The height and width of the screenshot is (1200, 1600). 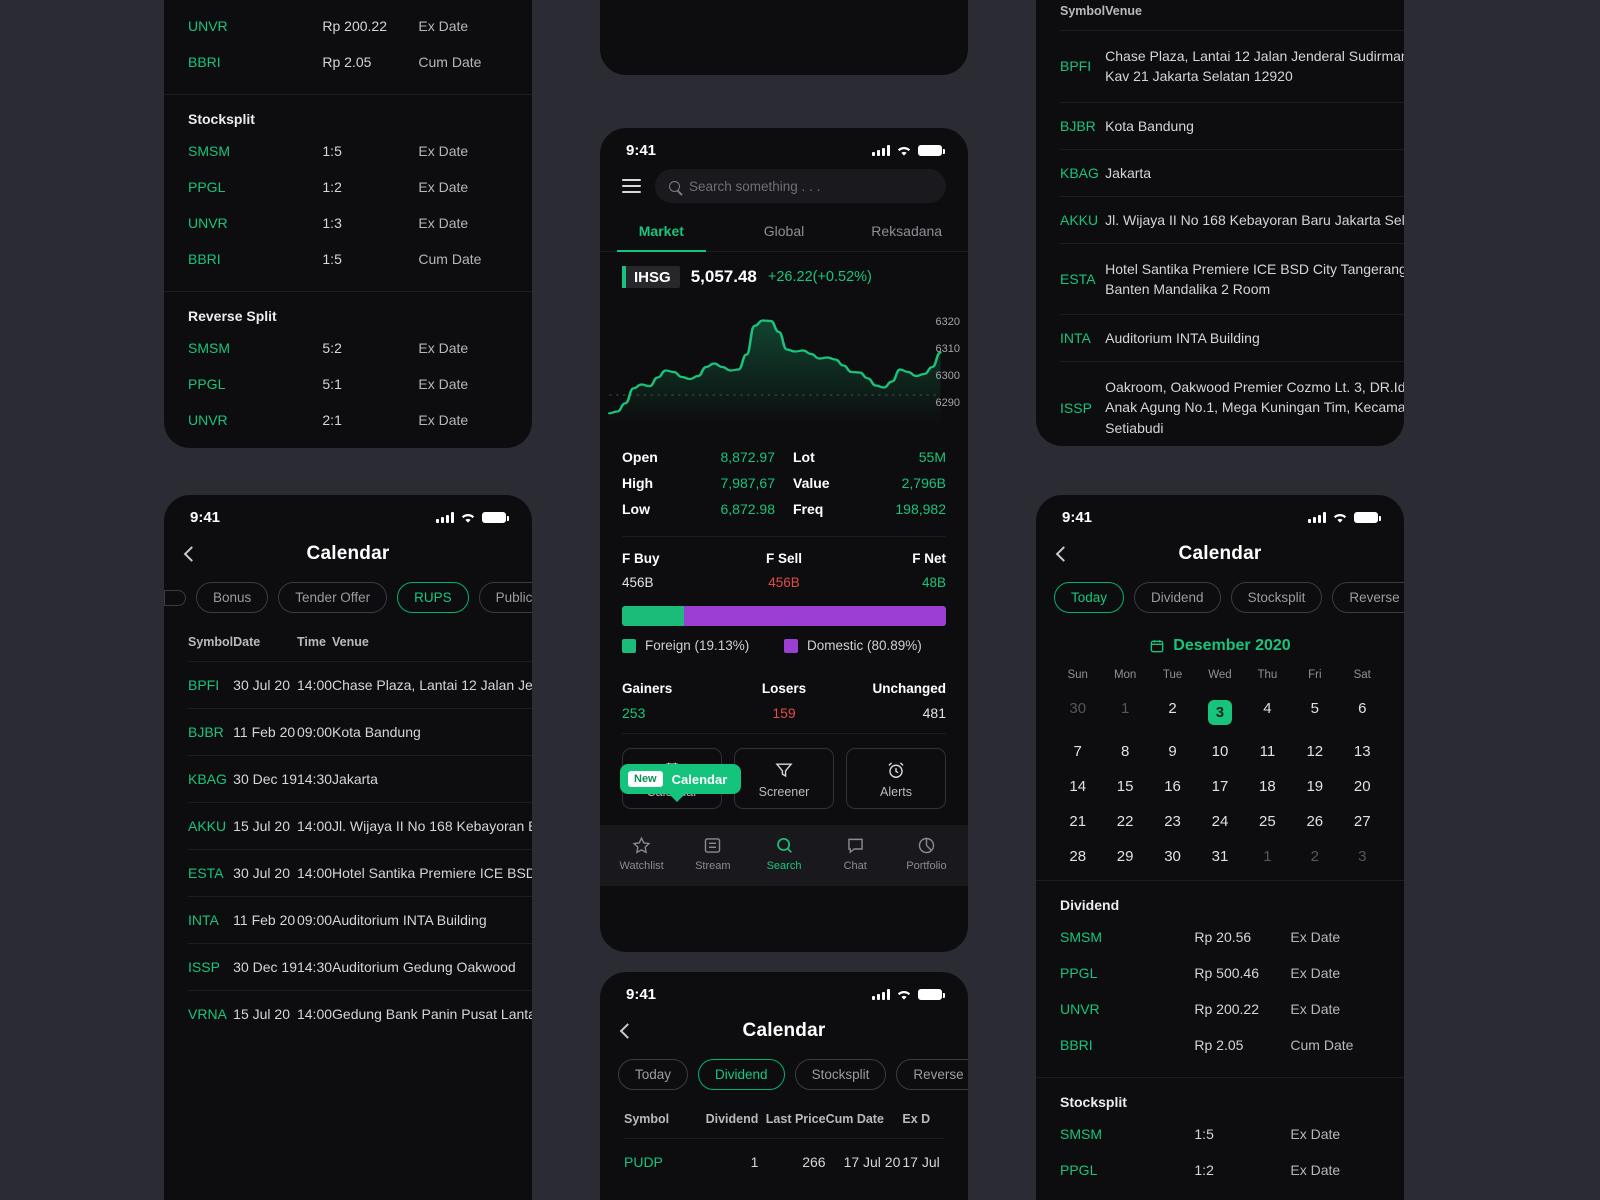 What do you see at coordinates (360, 732) in the screenshot?
I see `table-row: BJBR 11 Feb 20 09:00 Kota Bandung` at bounding box center [360, 732].